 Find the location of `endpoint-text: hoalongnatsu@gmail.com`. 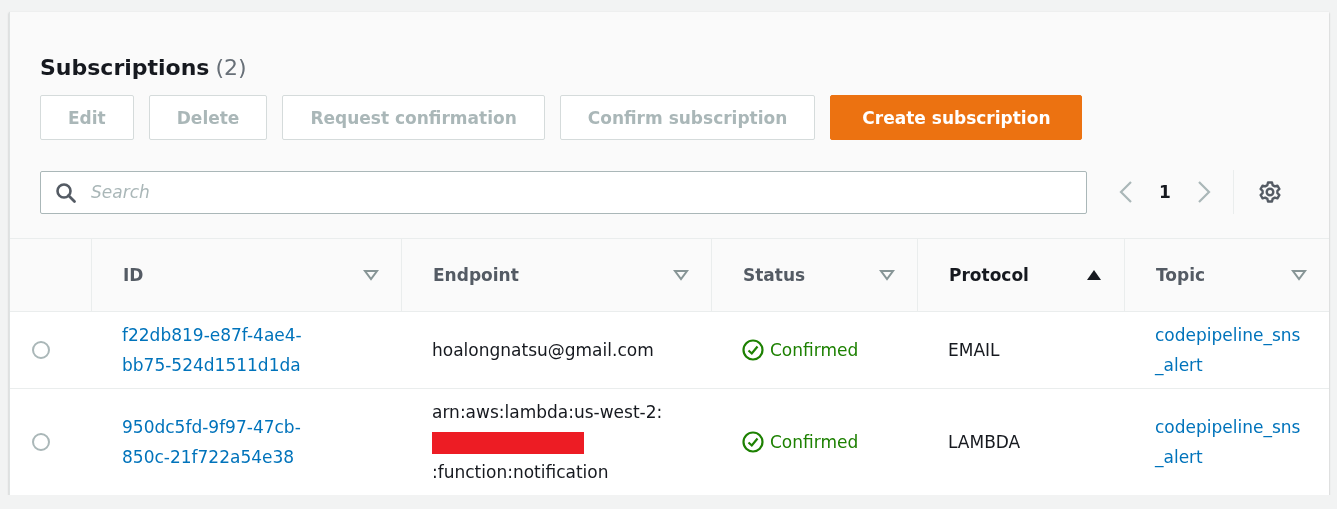

endpoint-text: hoalongnatsu@gmail.com is located at coordinates (543, 350).